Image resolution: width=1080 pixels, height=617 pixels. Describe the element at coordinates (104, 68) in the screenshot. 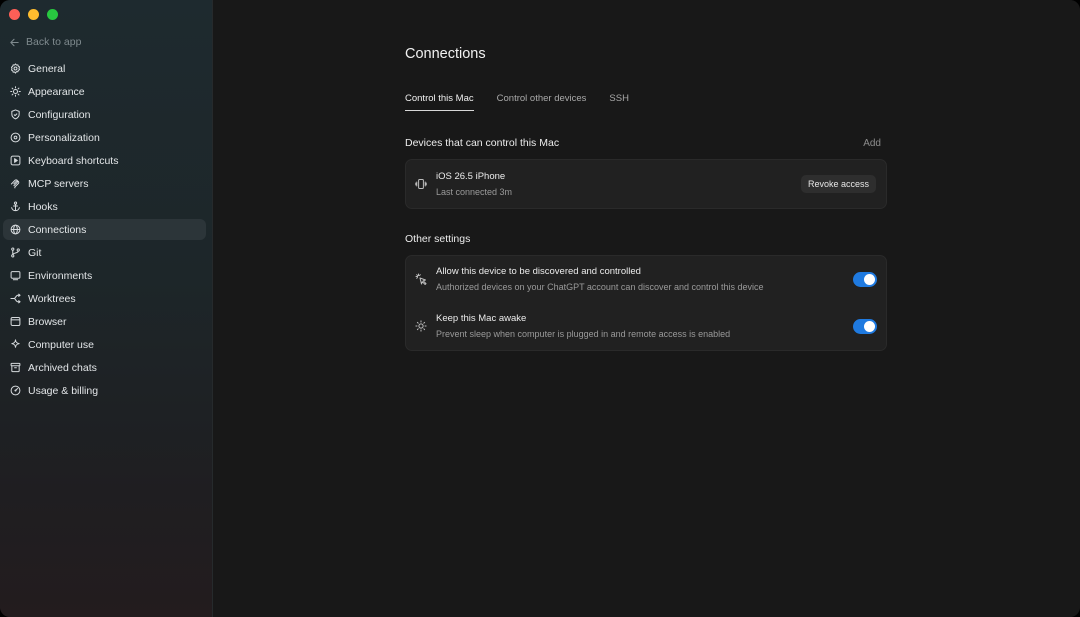

I see `sidebar-item-general: General` at that location.